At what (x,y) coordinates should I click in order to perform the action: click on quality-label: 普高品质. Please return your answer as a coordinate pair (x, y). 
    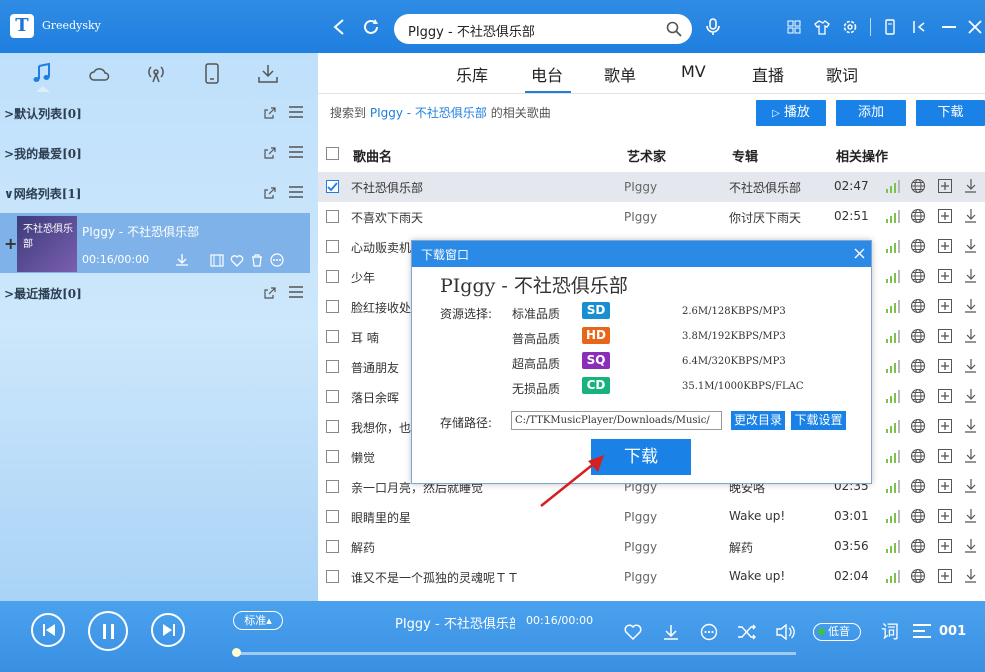
    Looking at the image, I should click on (536, 338).